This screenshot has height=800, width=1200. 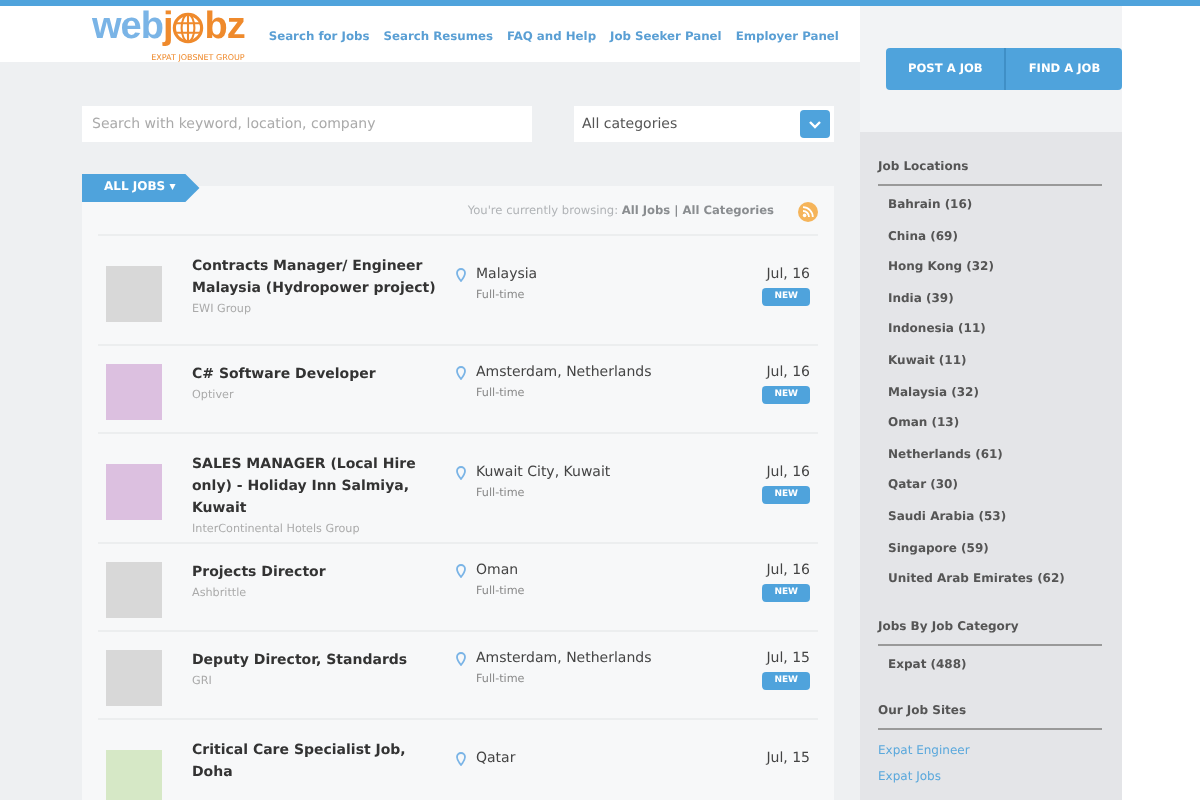 I want to click on dropdown-button, so click(x=815, y=124).